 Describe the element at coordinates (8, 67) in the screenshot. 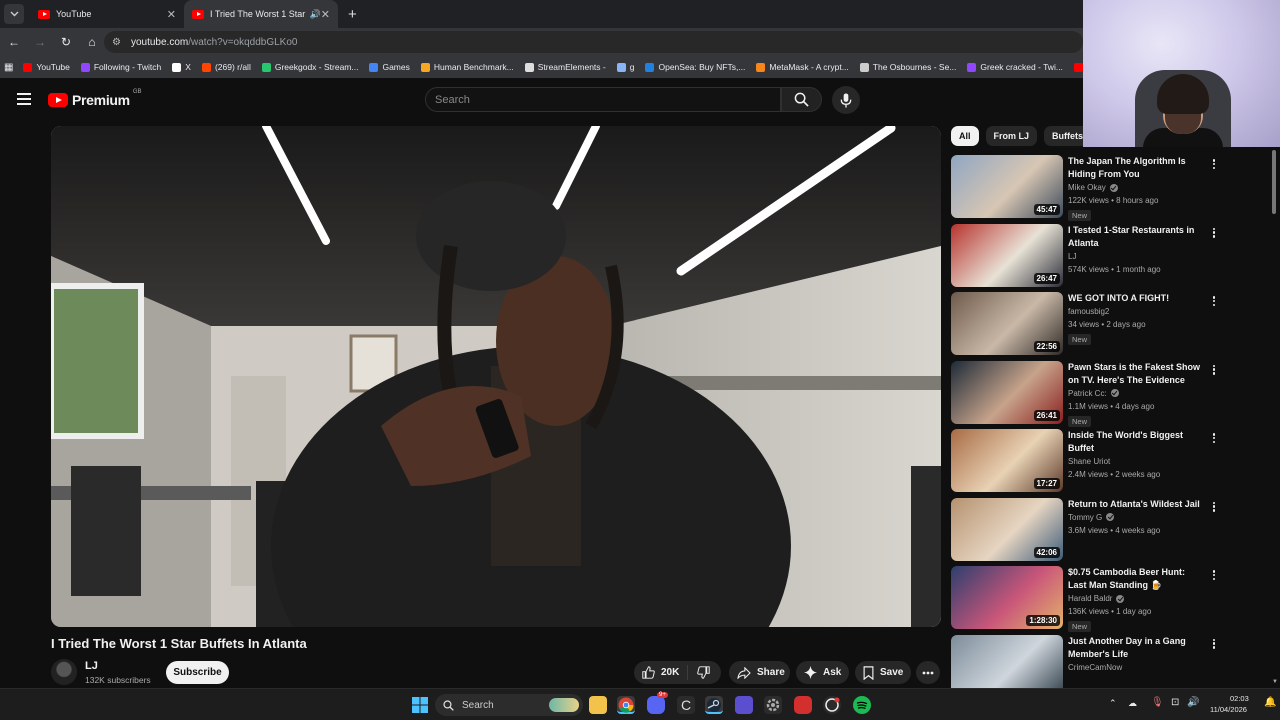

I see `apps-grid-icon: ▦` at that location.